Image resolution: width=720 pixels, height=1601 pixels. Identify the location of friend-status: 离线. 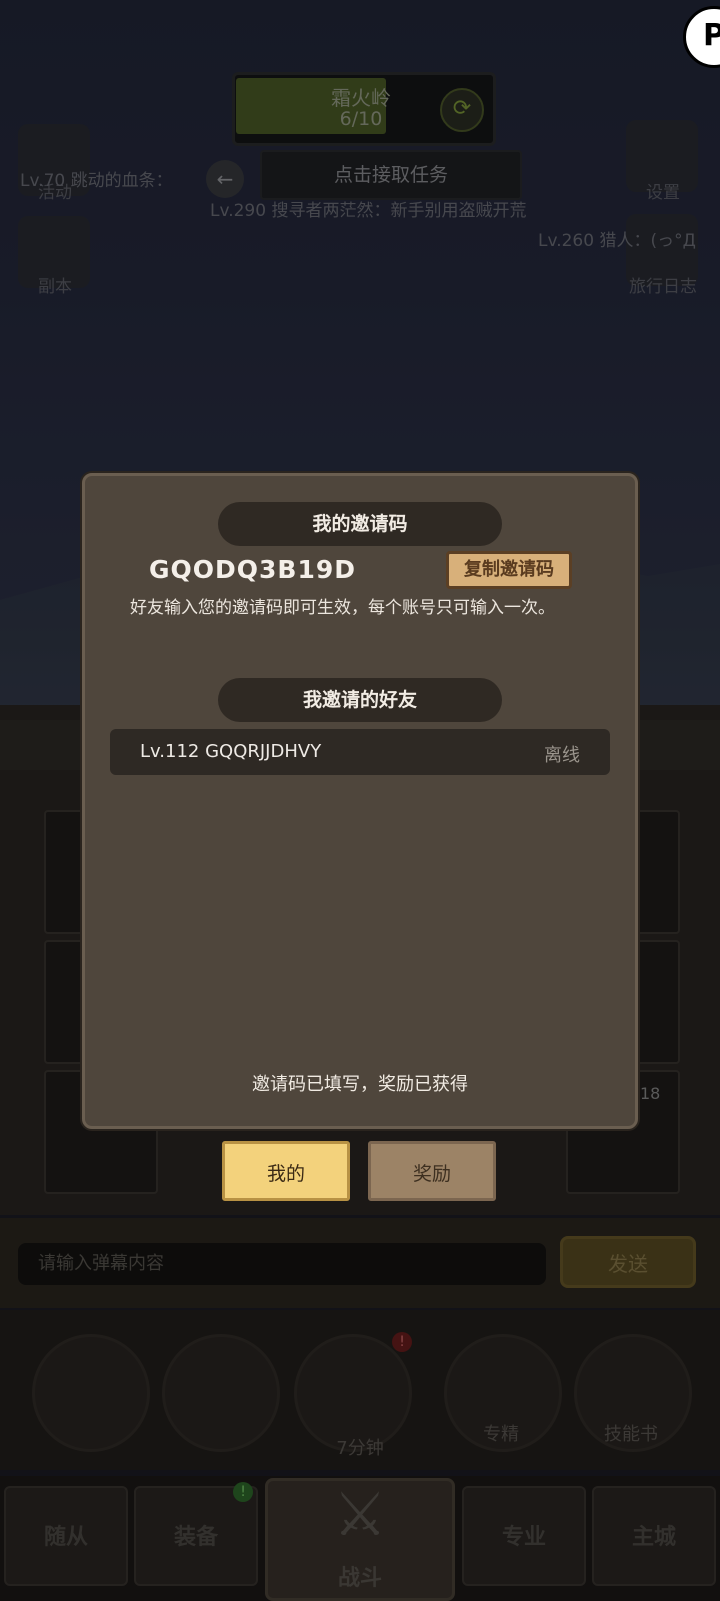
(562, 755).